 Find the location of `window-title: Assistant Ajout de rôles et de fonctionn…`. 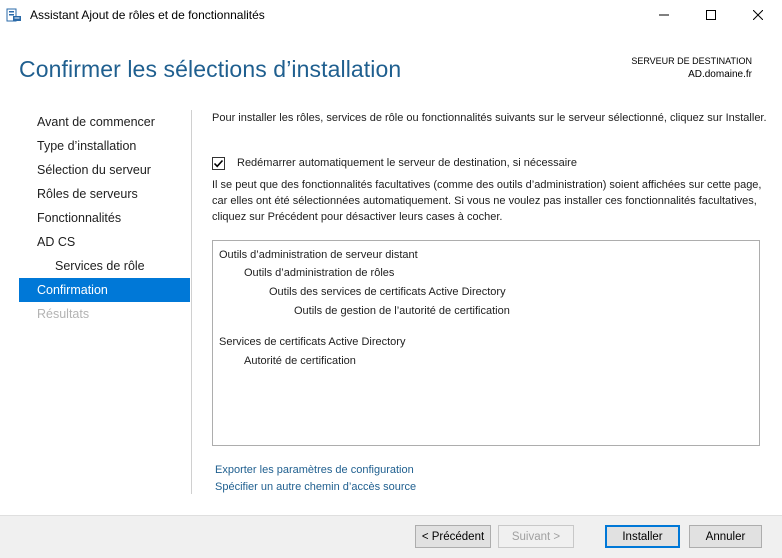

window-title: Assistant Ajout de rôles et de fonctionn… is located at coordinates (147, 15).